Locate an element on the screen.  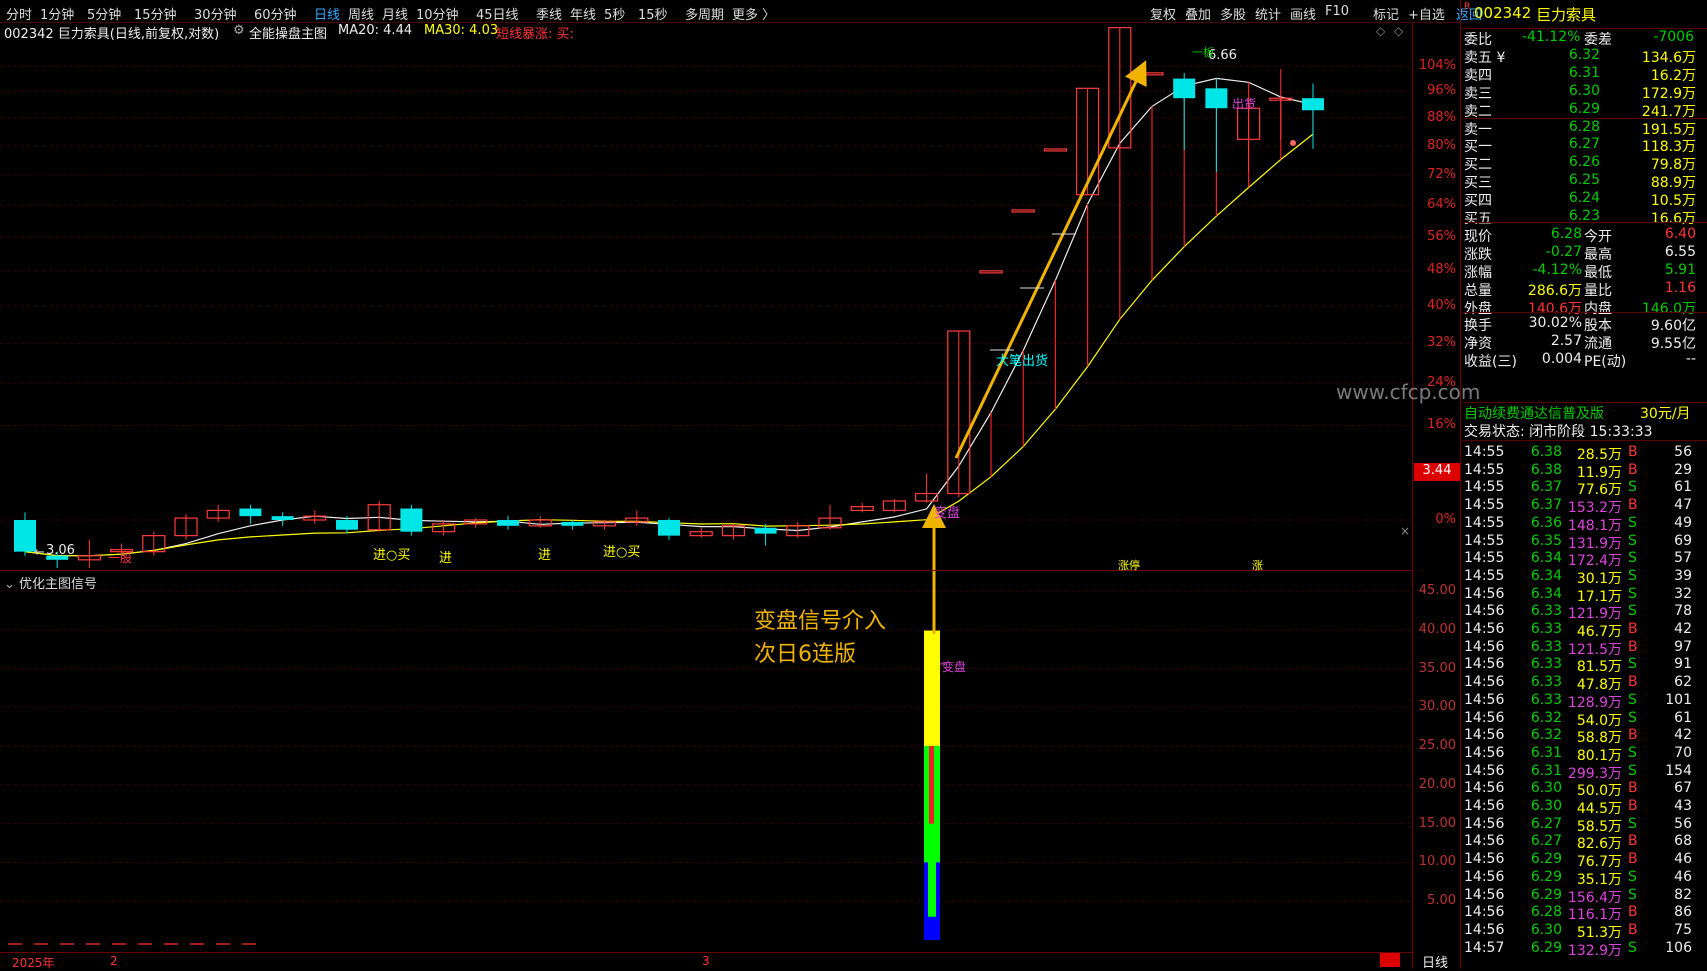
tool-button: F10 is located at coordinates (1337, 11).